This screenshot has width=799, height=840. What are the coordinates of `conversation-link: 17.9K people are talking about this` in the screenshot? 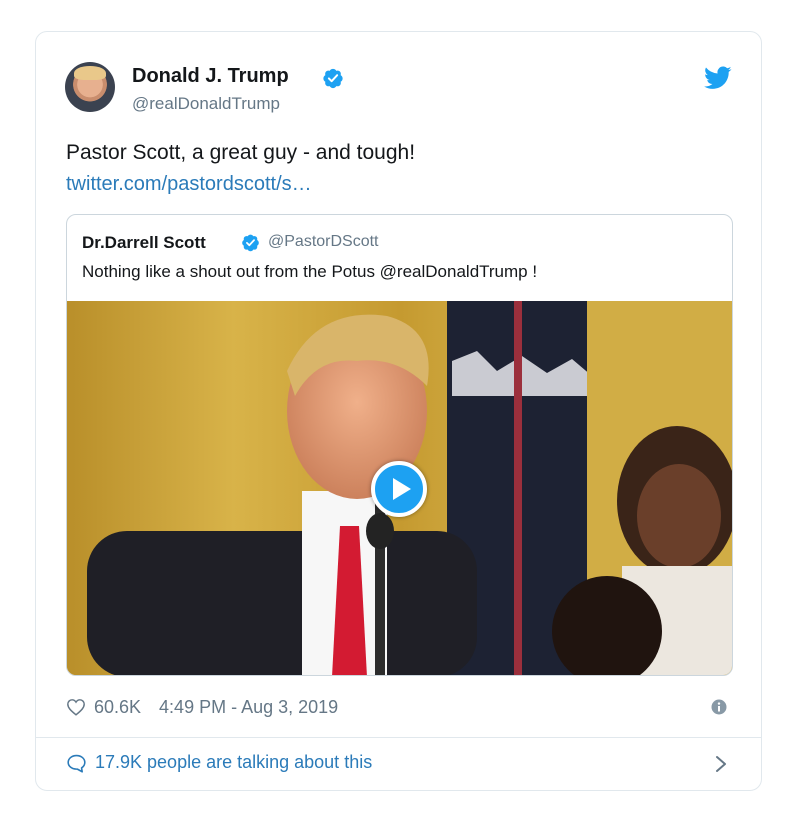 It's located at (219, 762).